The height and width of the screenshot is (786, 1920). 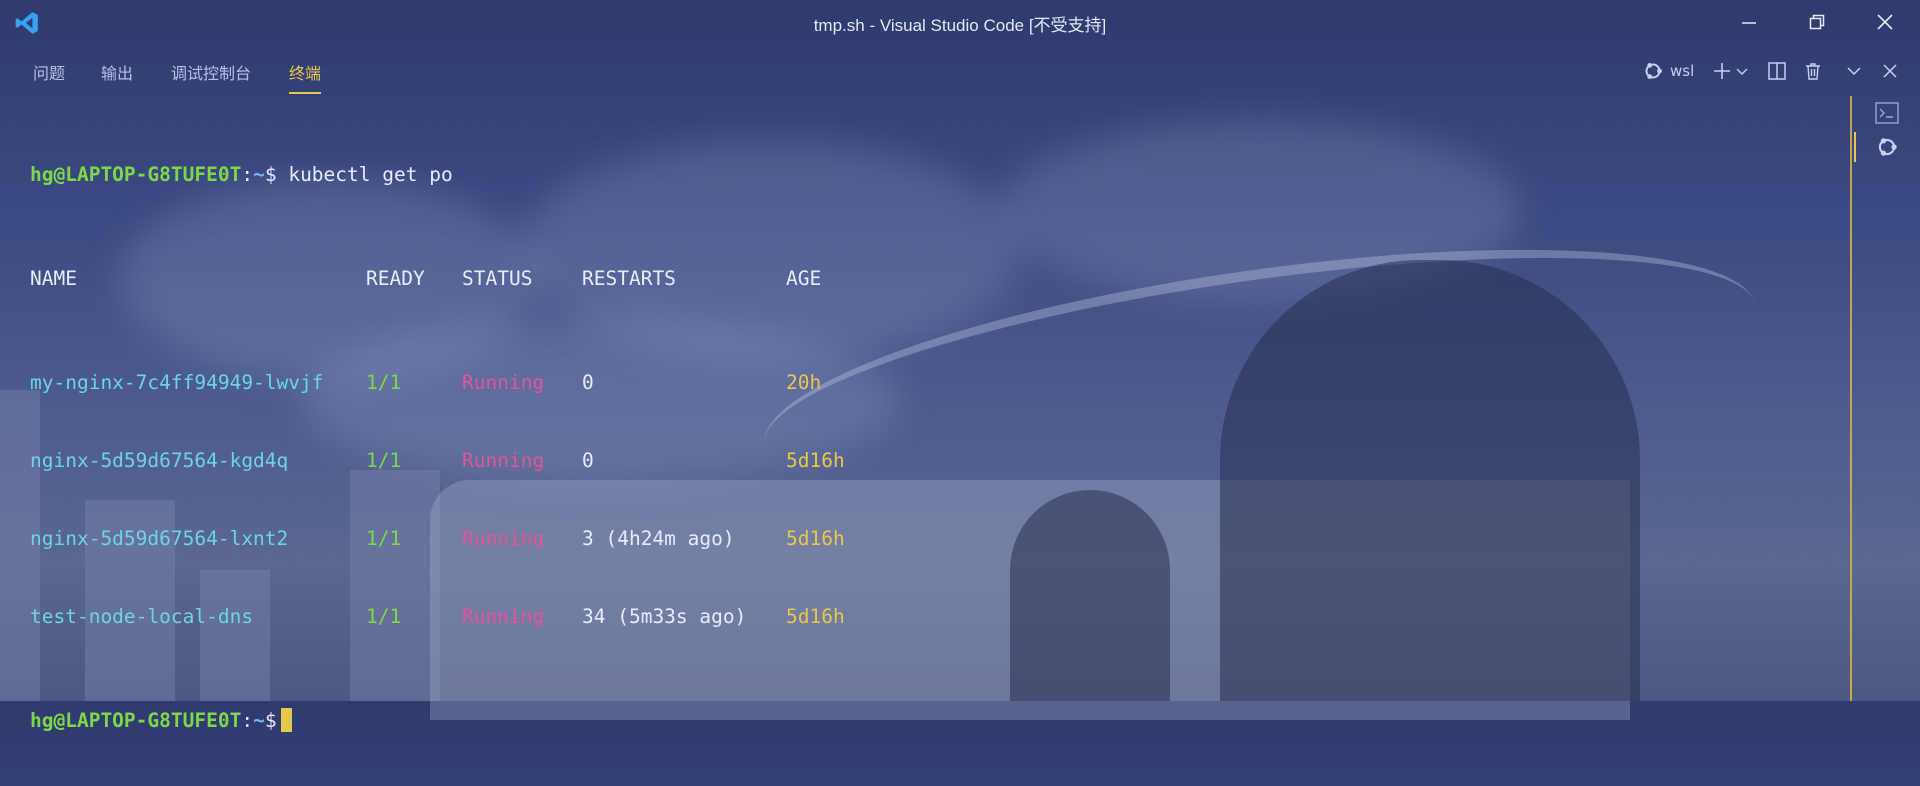 What do you see at coordinates (159, 460) in the screenshot?
I see `pod-name: nginx-5d59d67564-kgd4q` at bounding box center [159, 460].